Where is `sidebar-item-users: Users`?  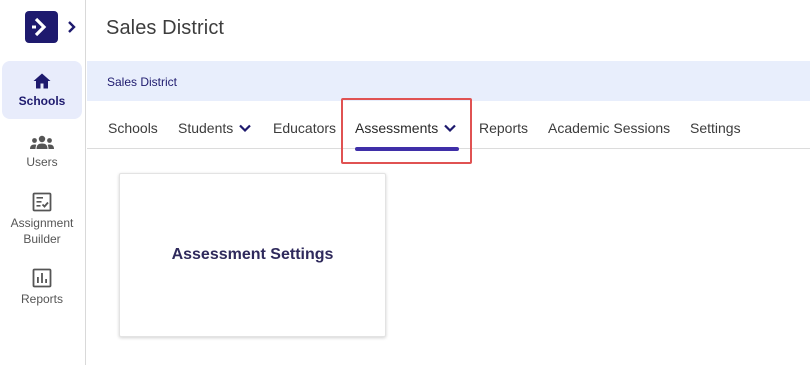
sidebar-item-users: Users is located at coordinates (42, 154).